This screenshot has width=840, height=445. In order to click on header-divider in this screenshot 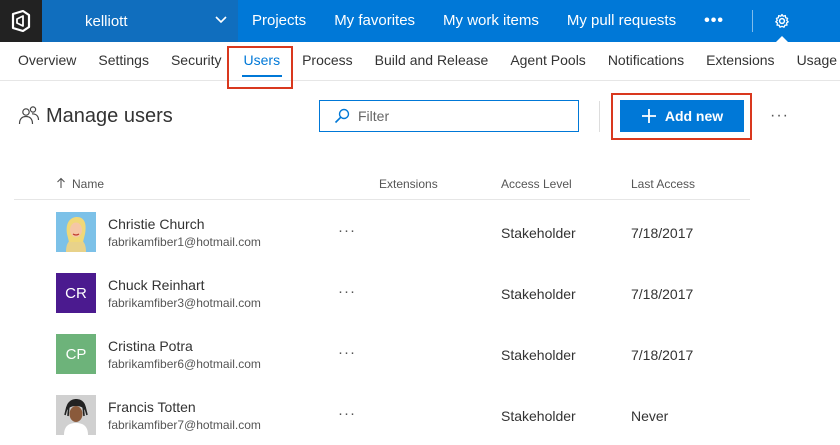, I will do `click(599, 116)`.